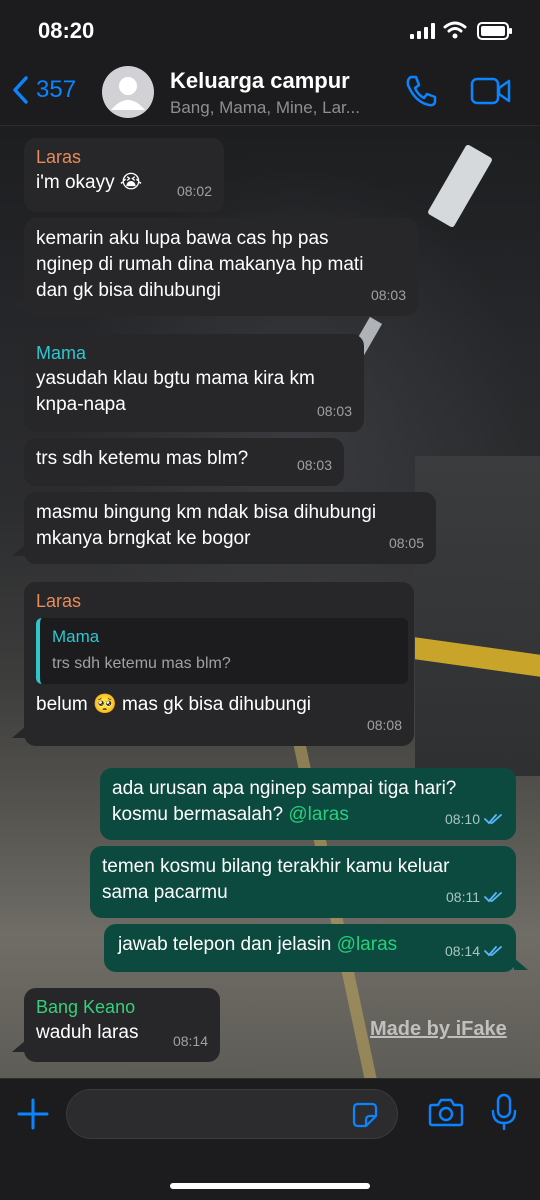  What do you see at coordinates (455, 30) in the screenshot?
I see `wifi-icon` at bounding box center [455, 30].